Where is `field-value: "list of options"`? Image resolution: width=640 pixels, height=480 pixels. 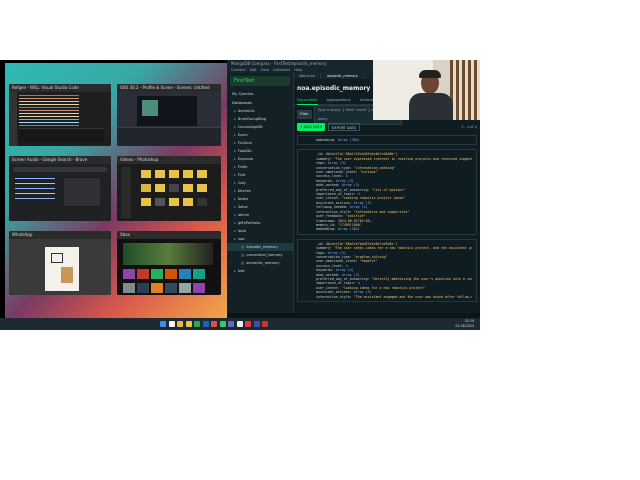
field-value: "list of options" is located at coordinates (388, 189).